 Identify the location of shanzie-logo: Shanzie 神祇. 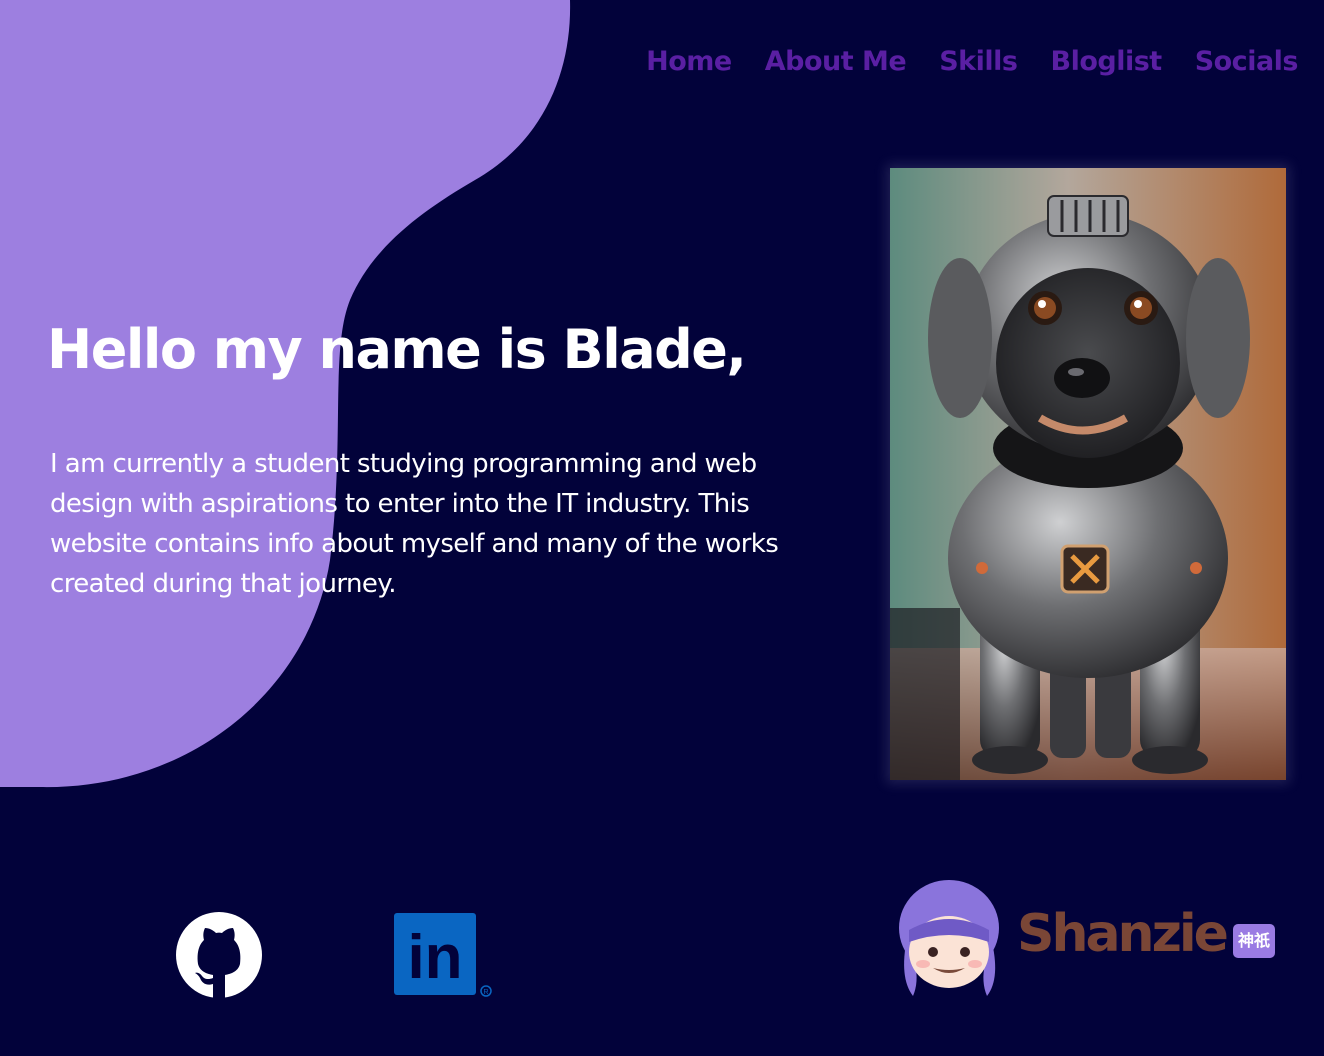
(1088, 940).